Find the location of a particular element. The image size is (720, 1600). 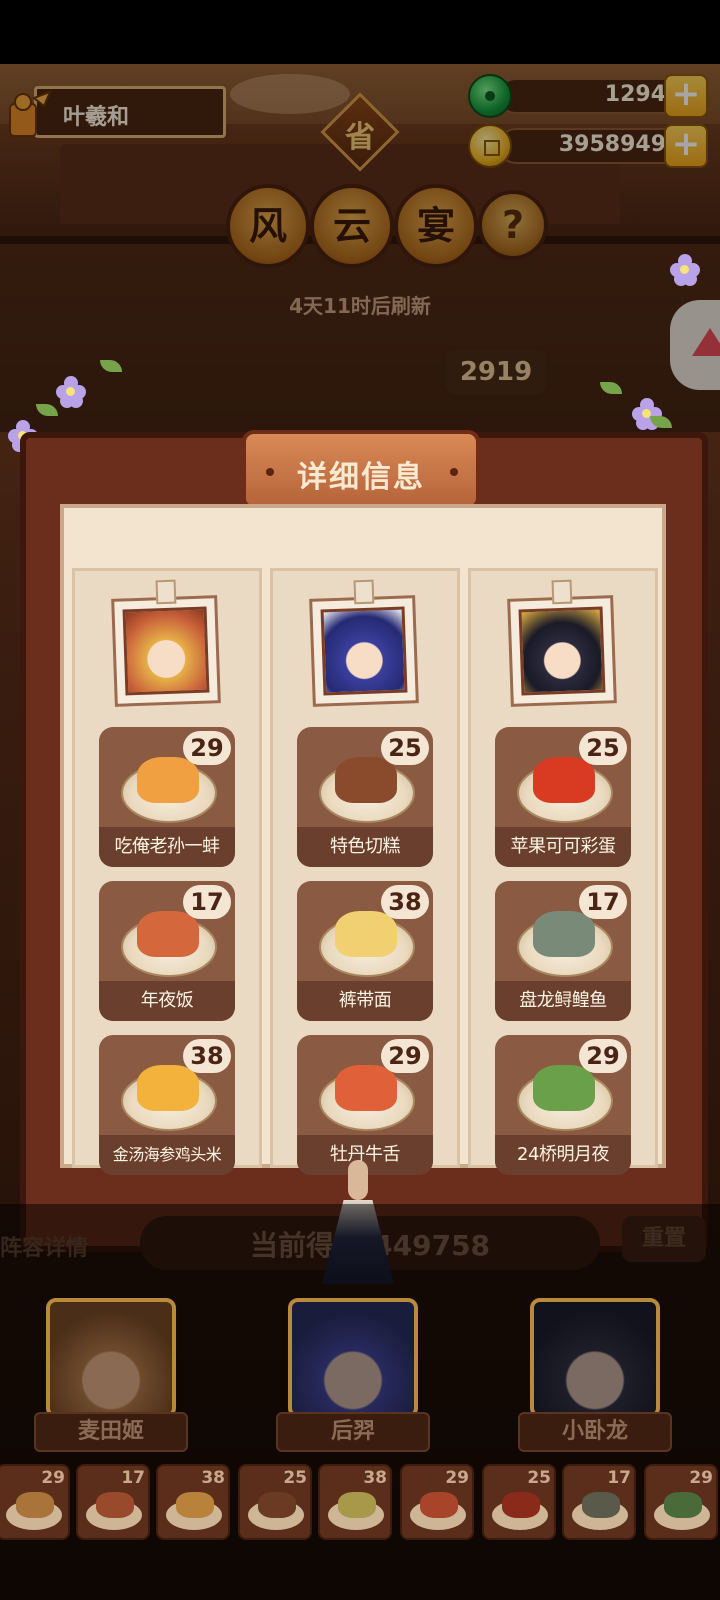

jade-icon is located at coordinates (490, 96).